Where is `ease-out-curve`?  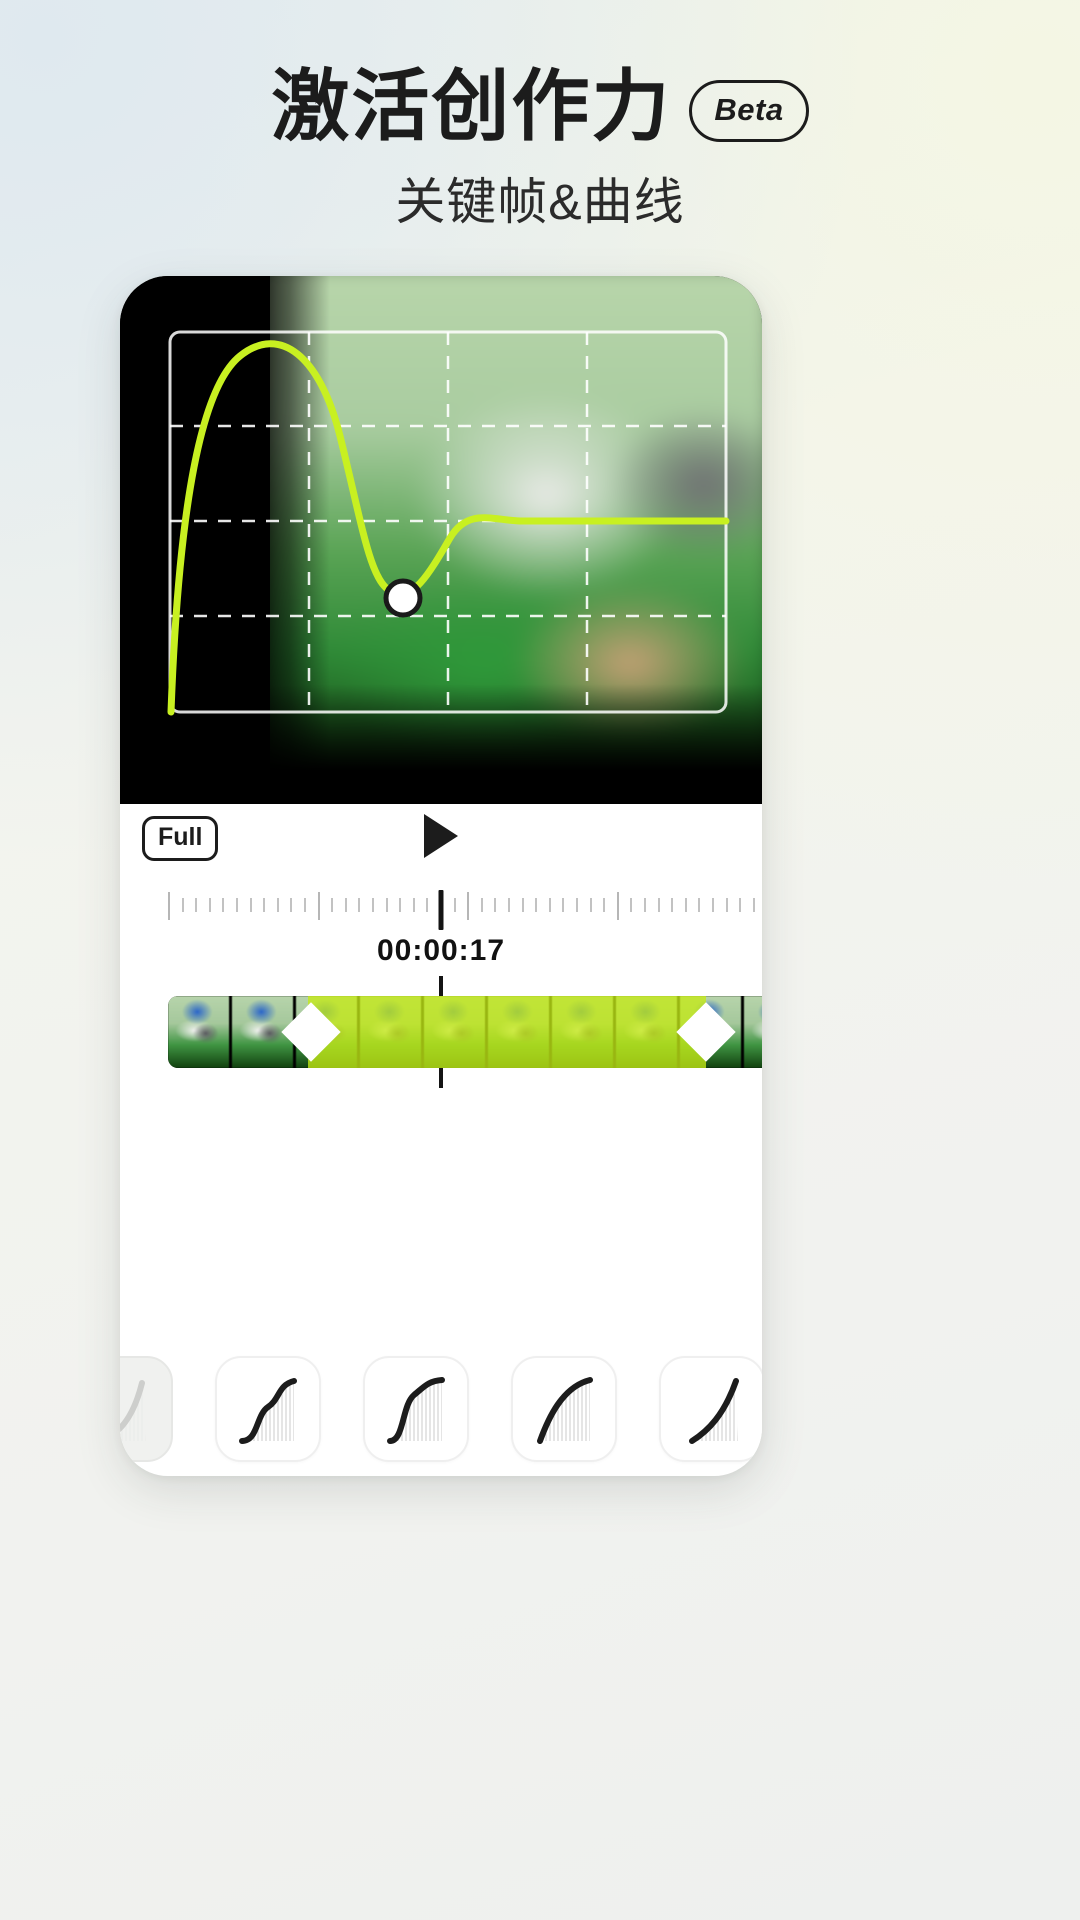 ease-out-curve is located at coordinates (565, 1410).